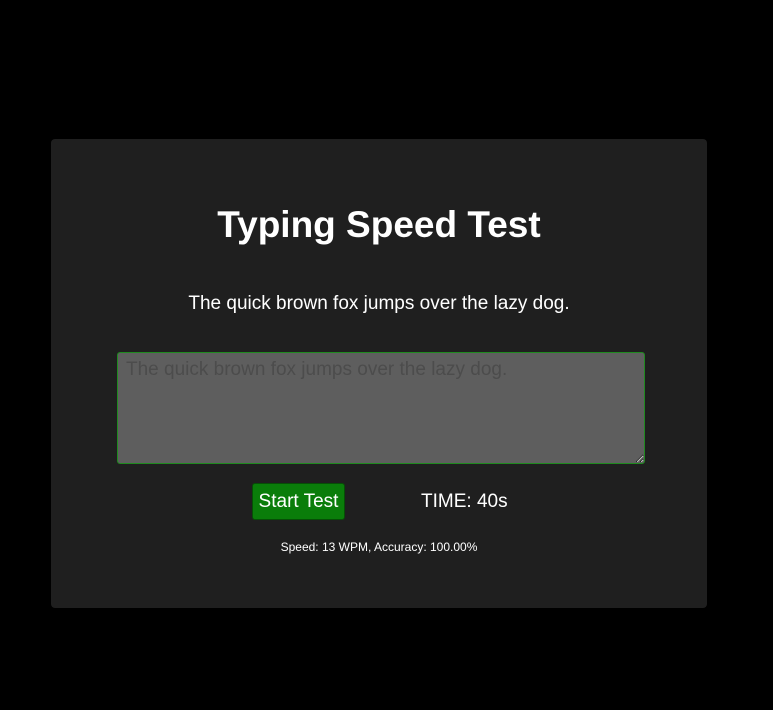 This screenshot has width=773, height=710. I want to click on results-summary: Speed: 13 WPM, Accuracy: 100.00%, so click(379, 547).